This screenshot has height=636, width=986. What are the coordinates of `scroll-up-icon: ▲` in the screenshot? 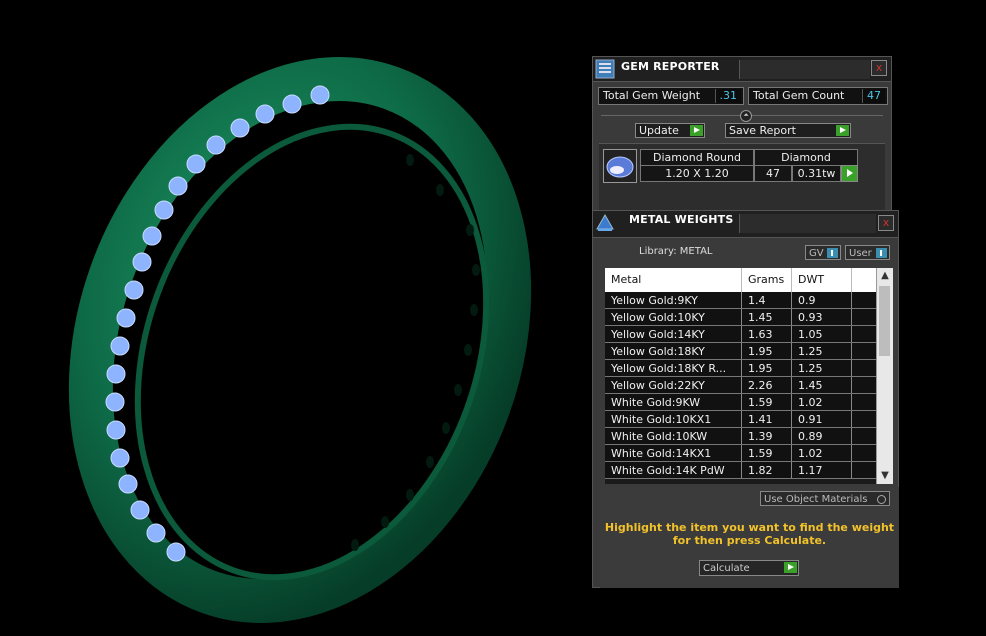 It's located at (885, 276).